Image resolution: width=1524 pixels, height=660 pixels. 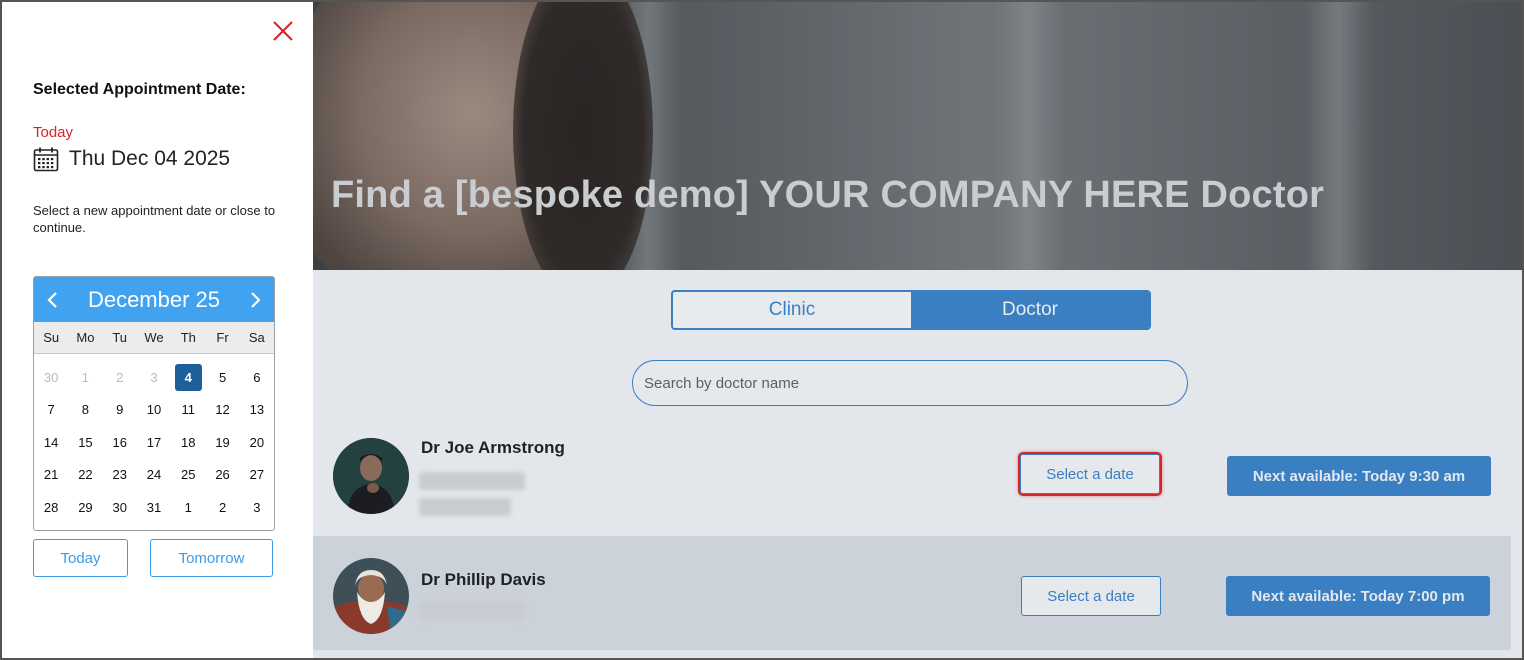 I want to click on calendar-day: 23, so click(x=120, y=475).